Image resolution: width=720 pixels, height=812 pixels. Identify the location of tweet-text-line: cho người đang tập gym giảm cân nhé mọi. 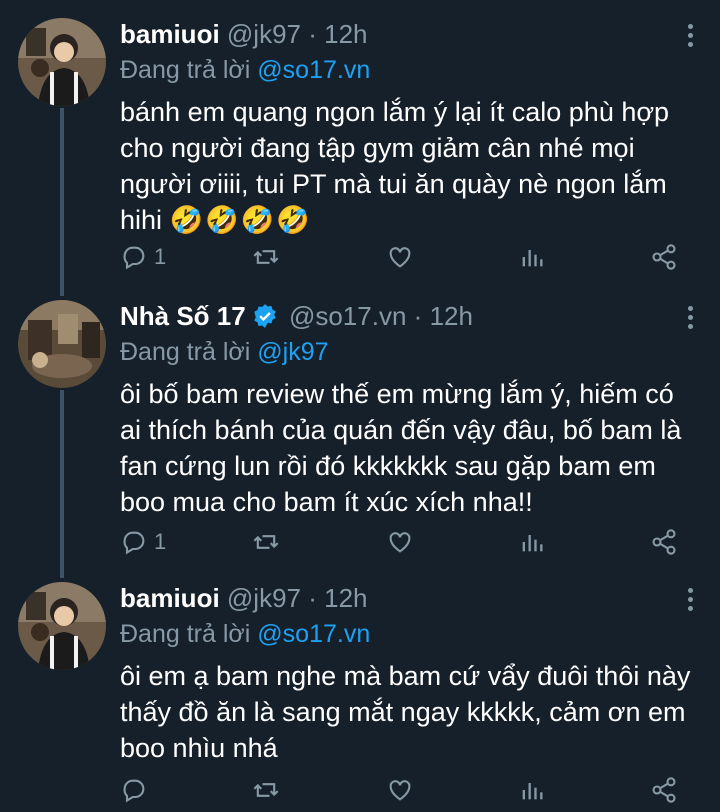
(377, 148).